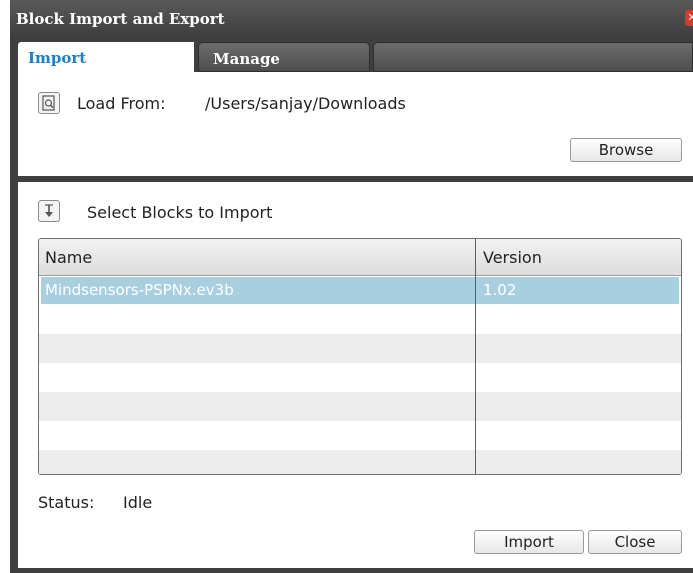 Image resolution: width=693 pixels, height=573 pixels. I want to click on status-value: Idle, so click(138, 502).